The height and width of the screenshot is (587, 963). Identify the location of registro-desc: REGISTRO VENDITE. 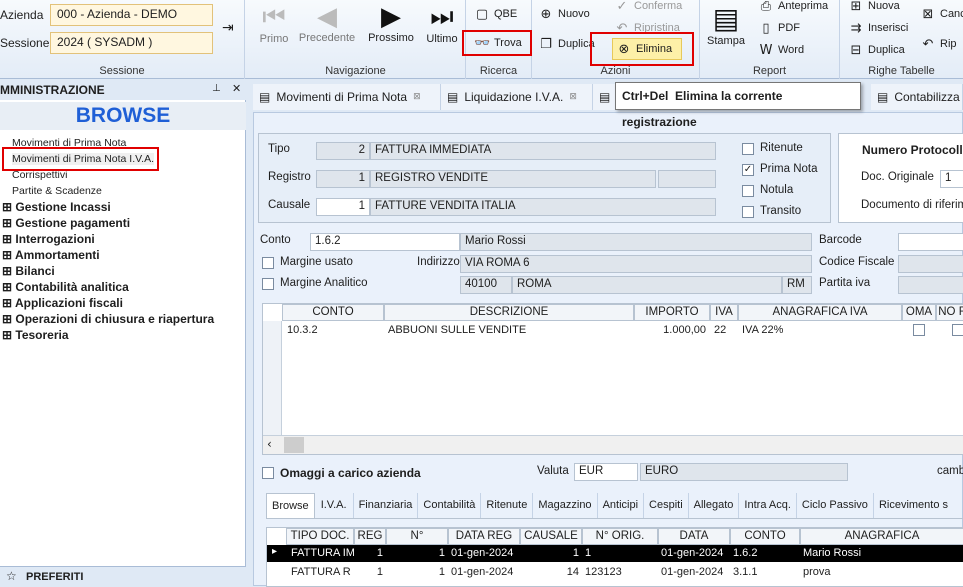
(513, 179).